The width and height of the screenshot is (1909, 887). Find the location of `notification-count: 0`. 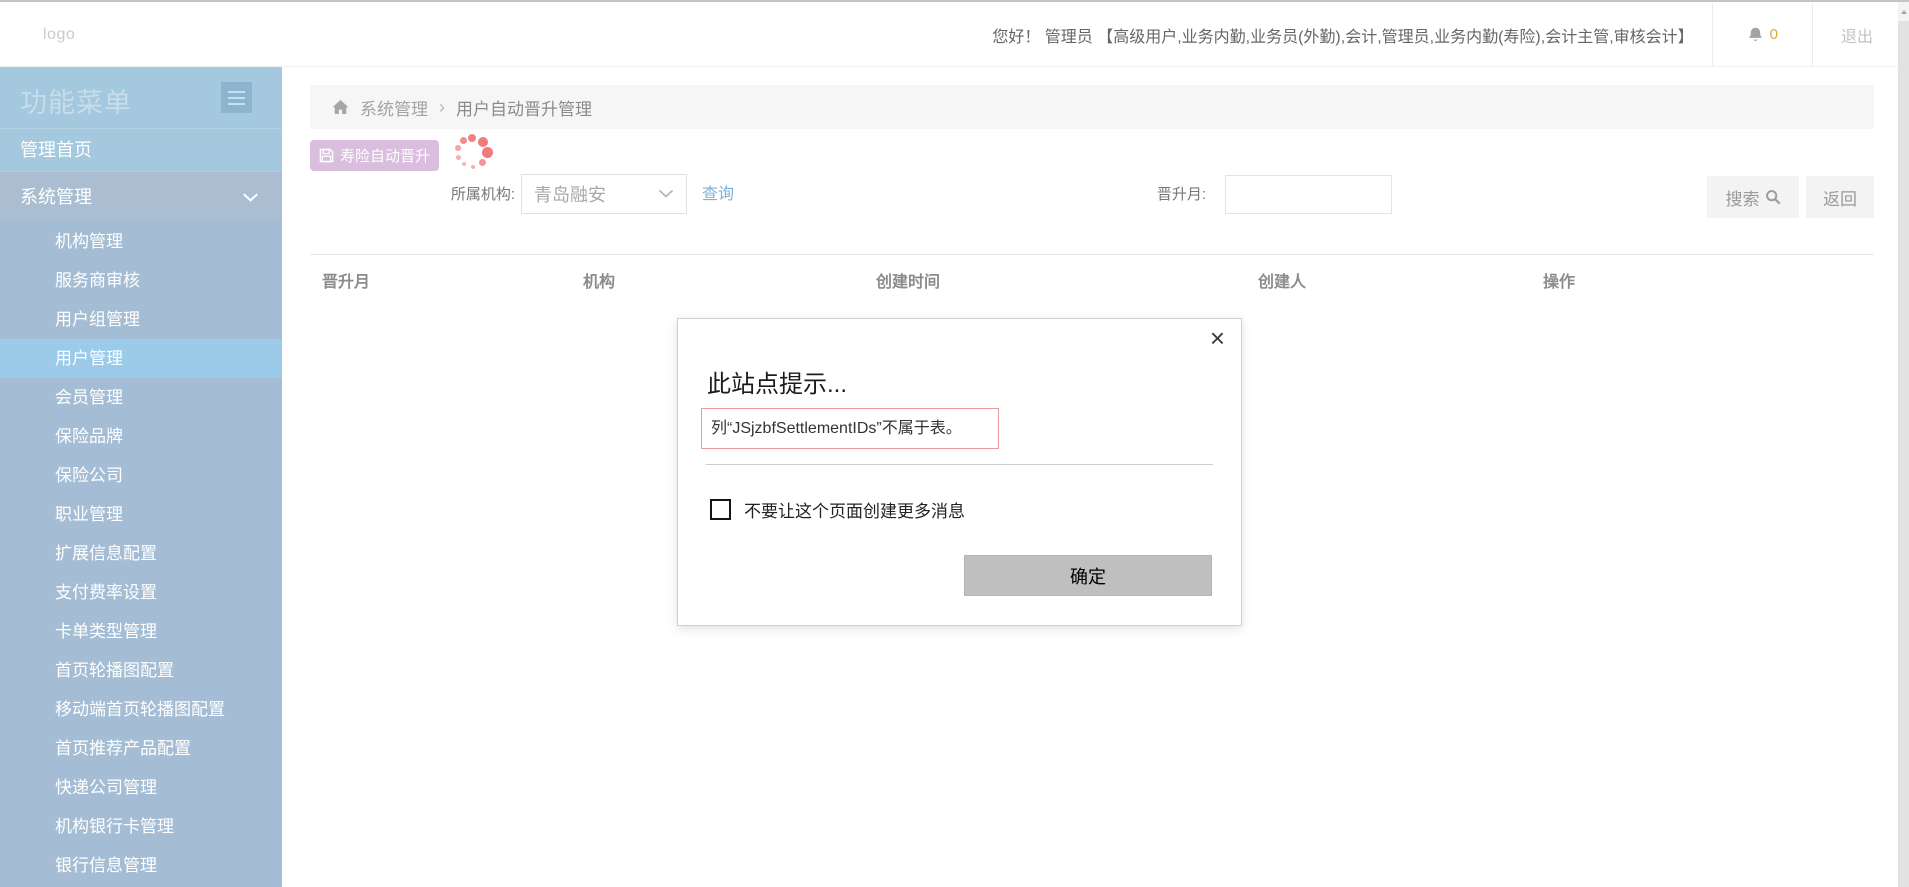

notification-count: 0 is located at coordinates (1773, 34).